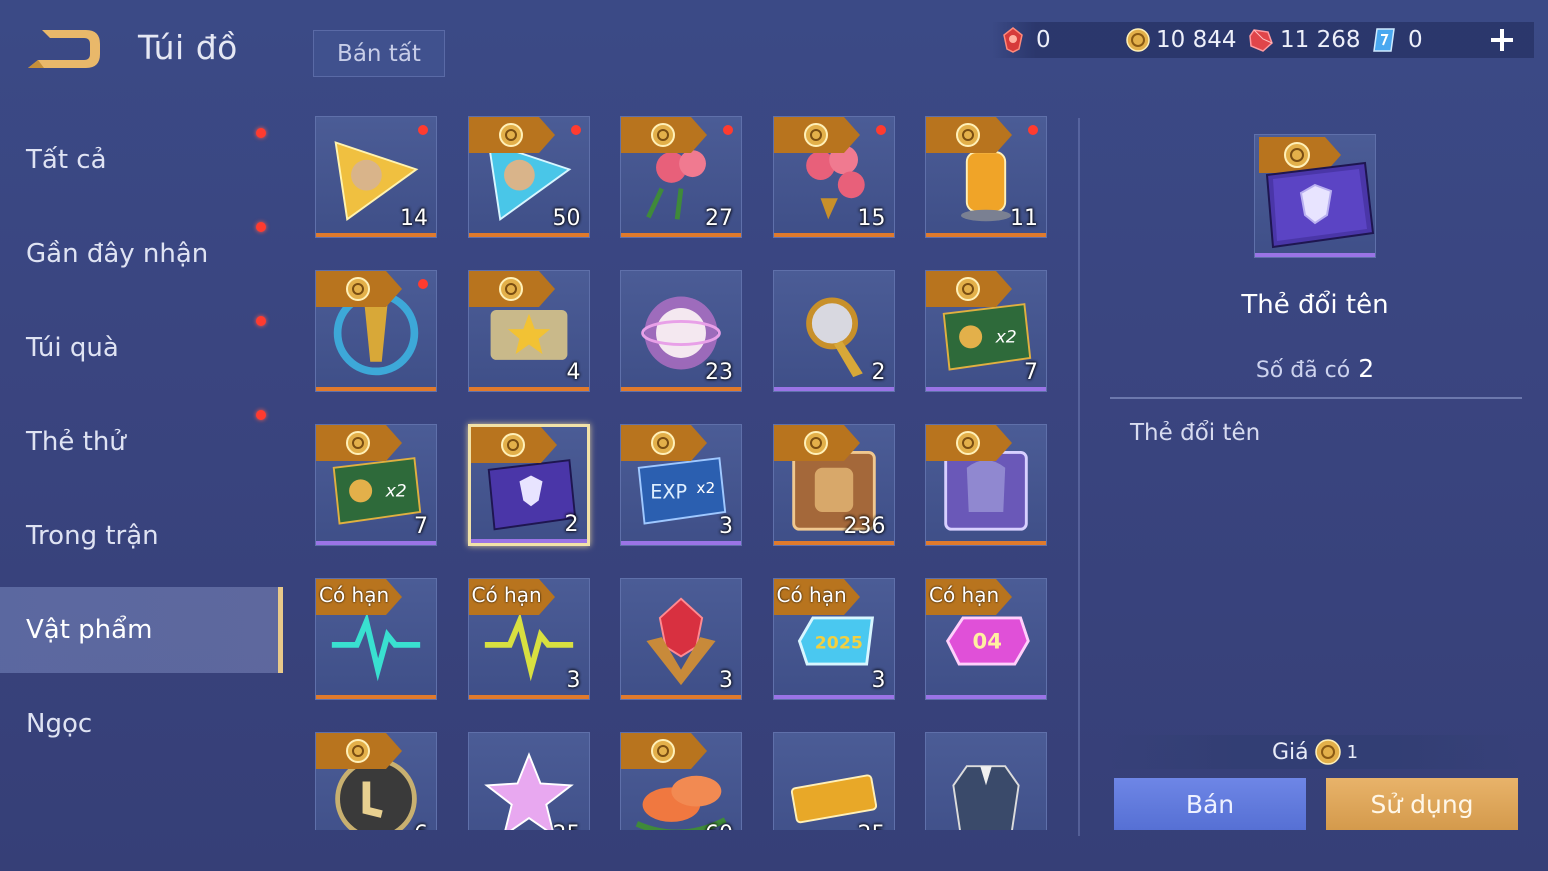  What do you see at coordinates (1317, 193) in the screenshot?
I see `rename-card-icon` at bounding box center [1317, 193].